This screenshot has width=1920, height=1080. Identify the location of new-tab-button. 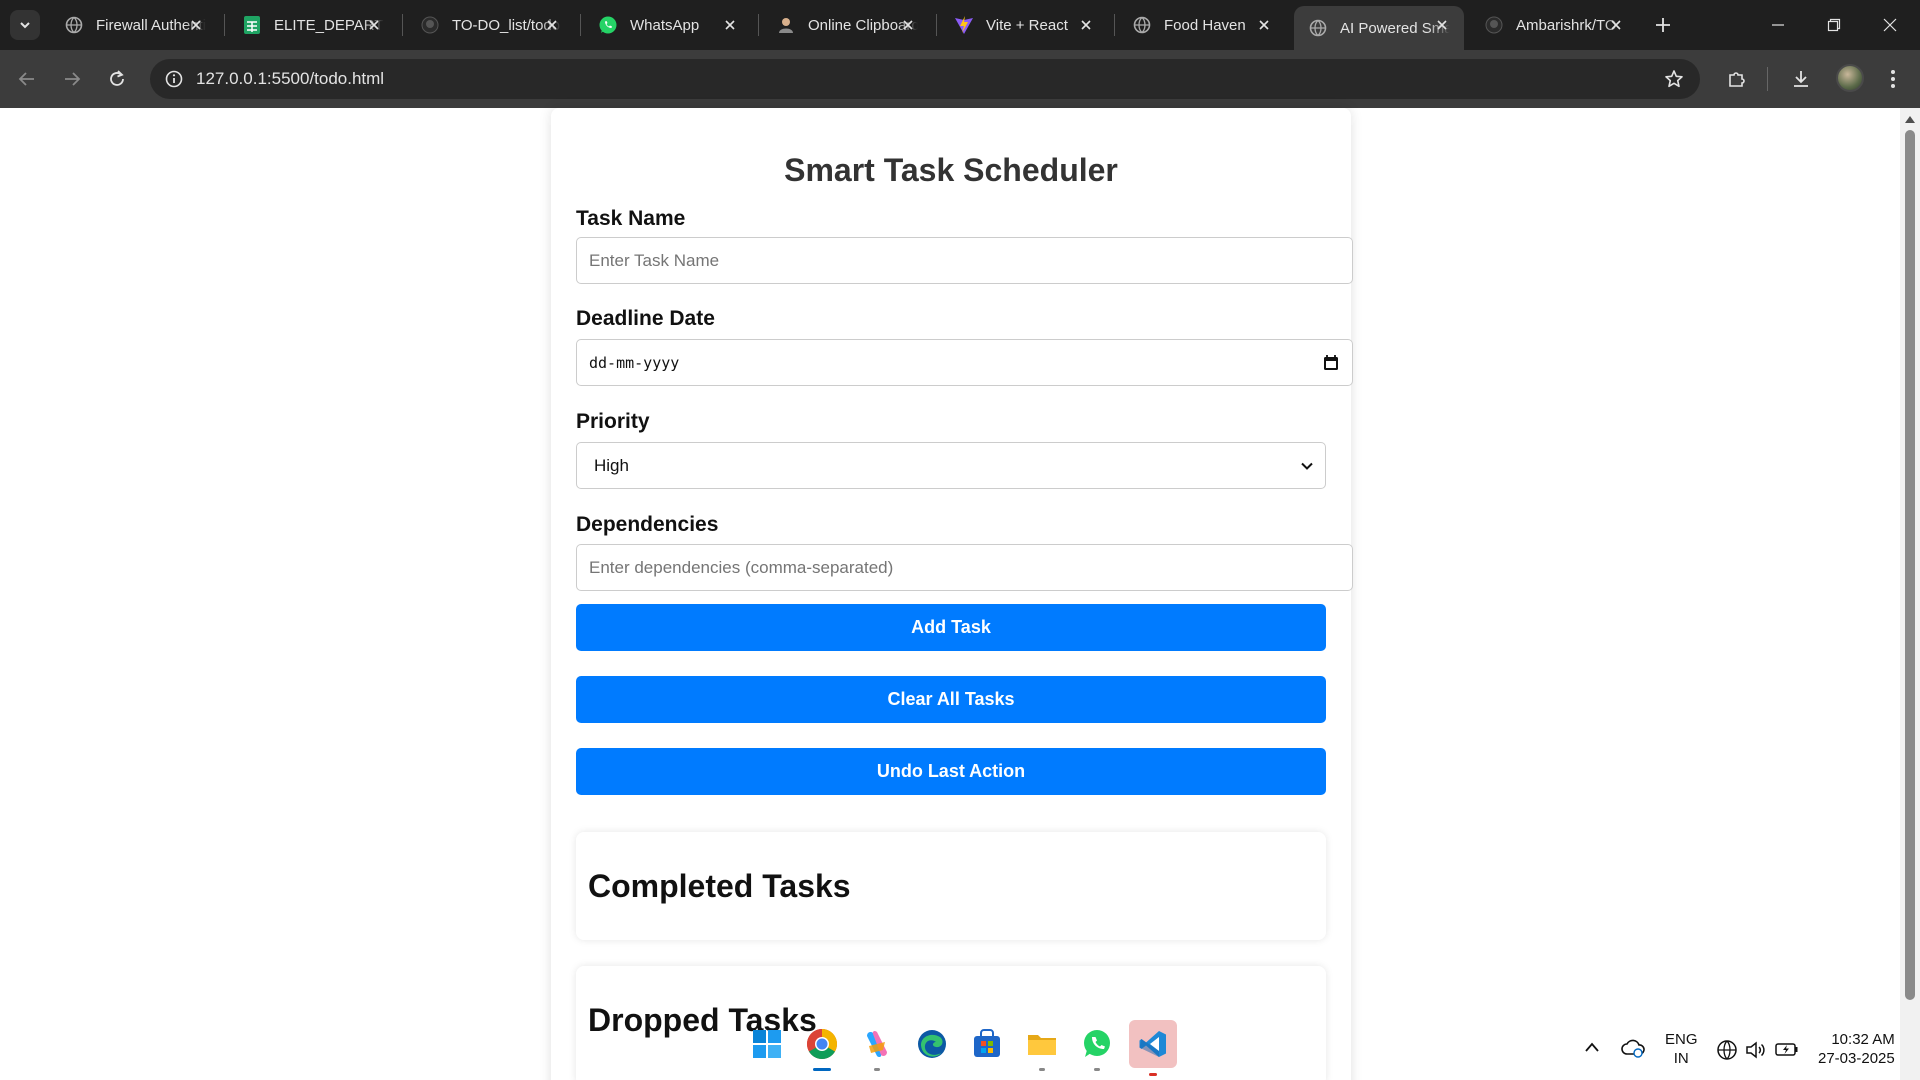
(1663, 25).